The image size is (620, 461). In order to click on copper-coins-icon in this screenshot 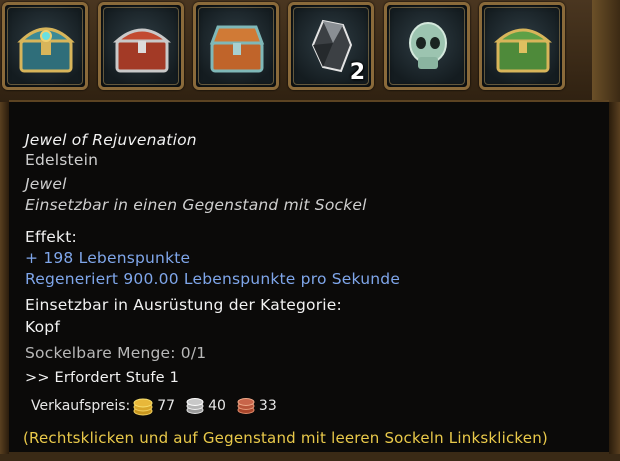, I will do `click(246, 406)`.